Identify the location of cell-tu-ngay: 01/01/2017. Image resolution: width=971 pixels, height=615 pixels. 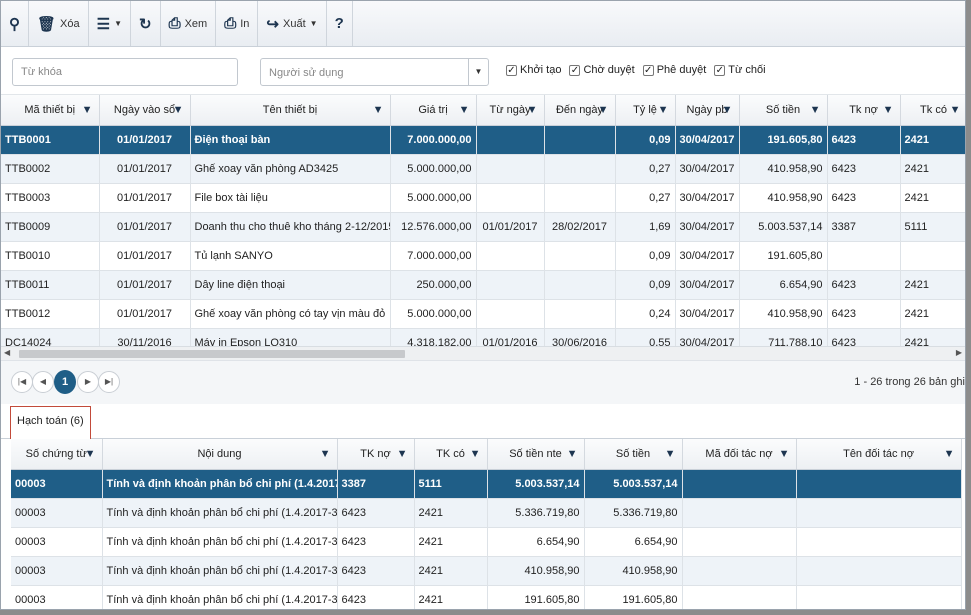
(510, 227).